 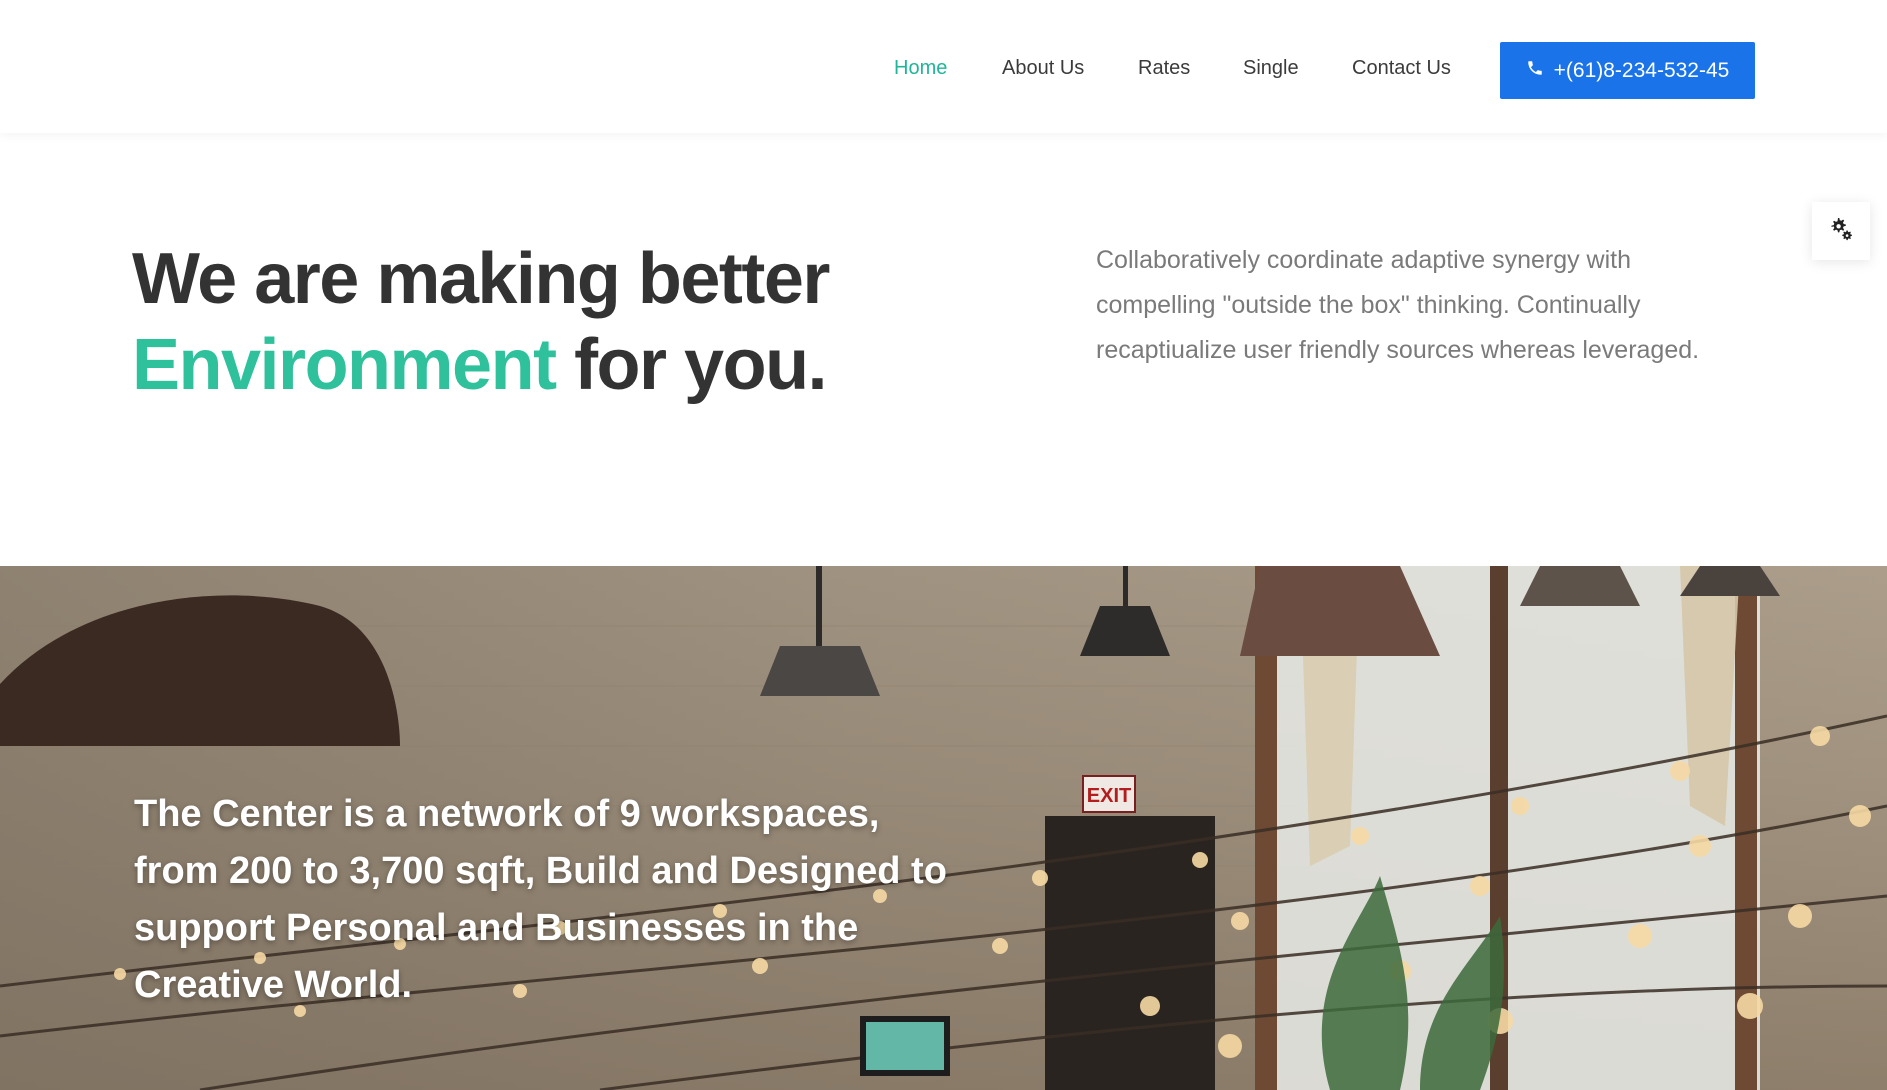 What do you see at coordinates (1535, 71) in the screenshot?
I see `phone-icon` at bounding box center [1535, 71].